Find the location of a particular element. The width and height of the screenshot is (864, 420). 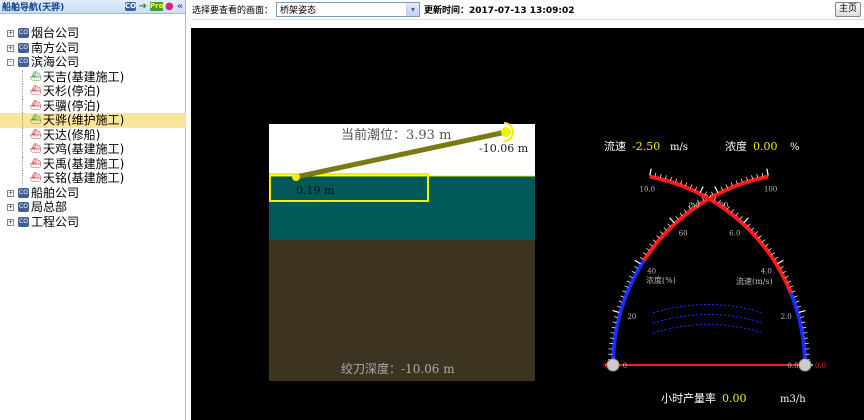

density-axis-label: 浓度(%) is located at coordinates (661, 280).